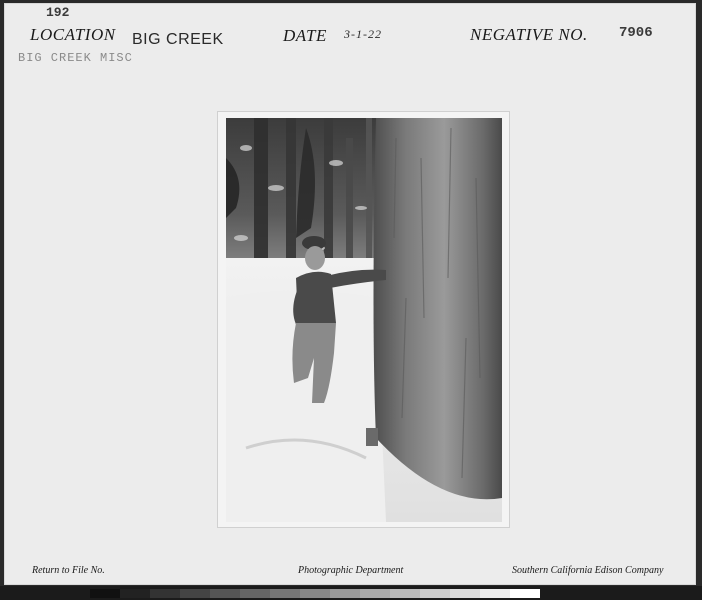 This screenshot has width=702, height=600. What do you see at coordinates (372, 437) in the screenshot?
I see `small-marker` at bounding box center [372, 437].